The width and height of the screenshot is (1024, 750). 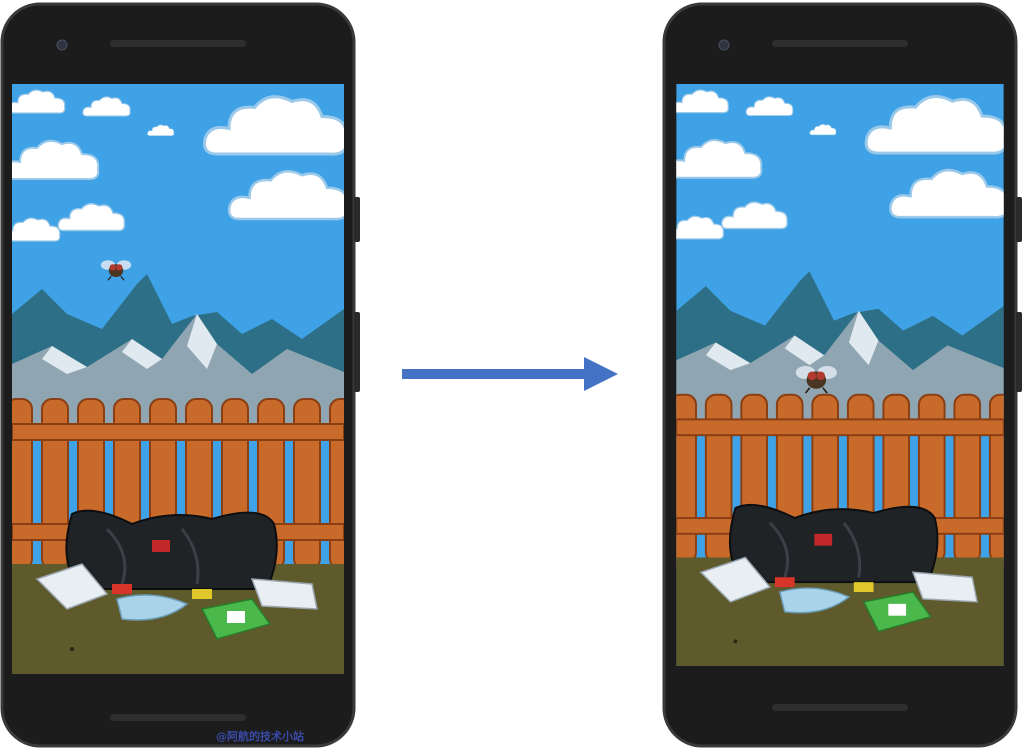 I want to click on transition-arrow, so click(x=512, y=375).